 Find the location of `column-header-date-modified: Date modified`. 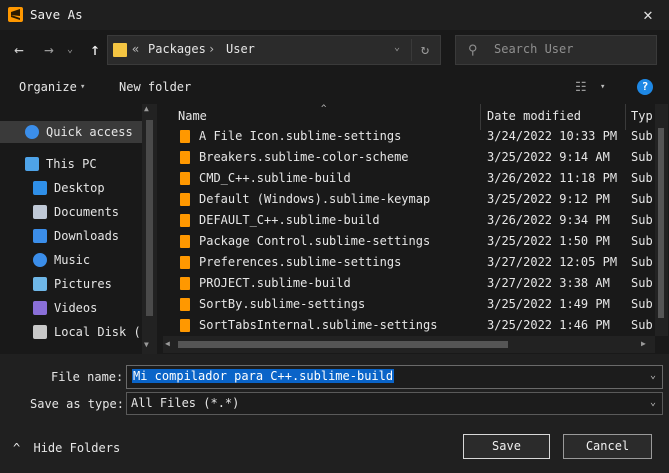

column-header-date-modified: Date modified is located at coordinates (534, 116).